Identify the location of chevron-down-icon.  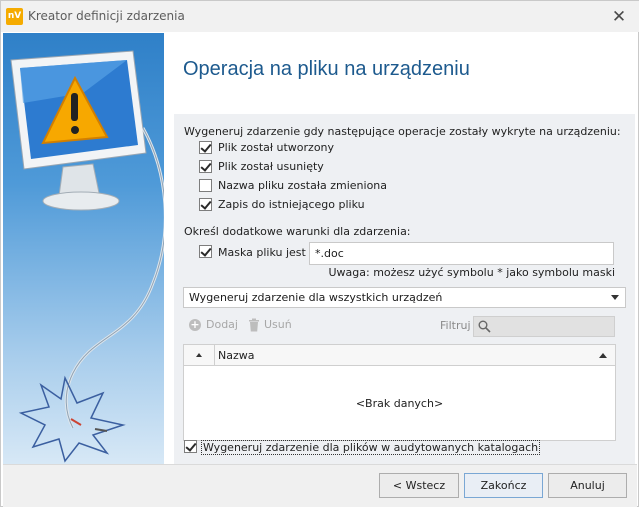
(615, 297).